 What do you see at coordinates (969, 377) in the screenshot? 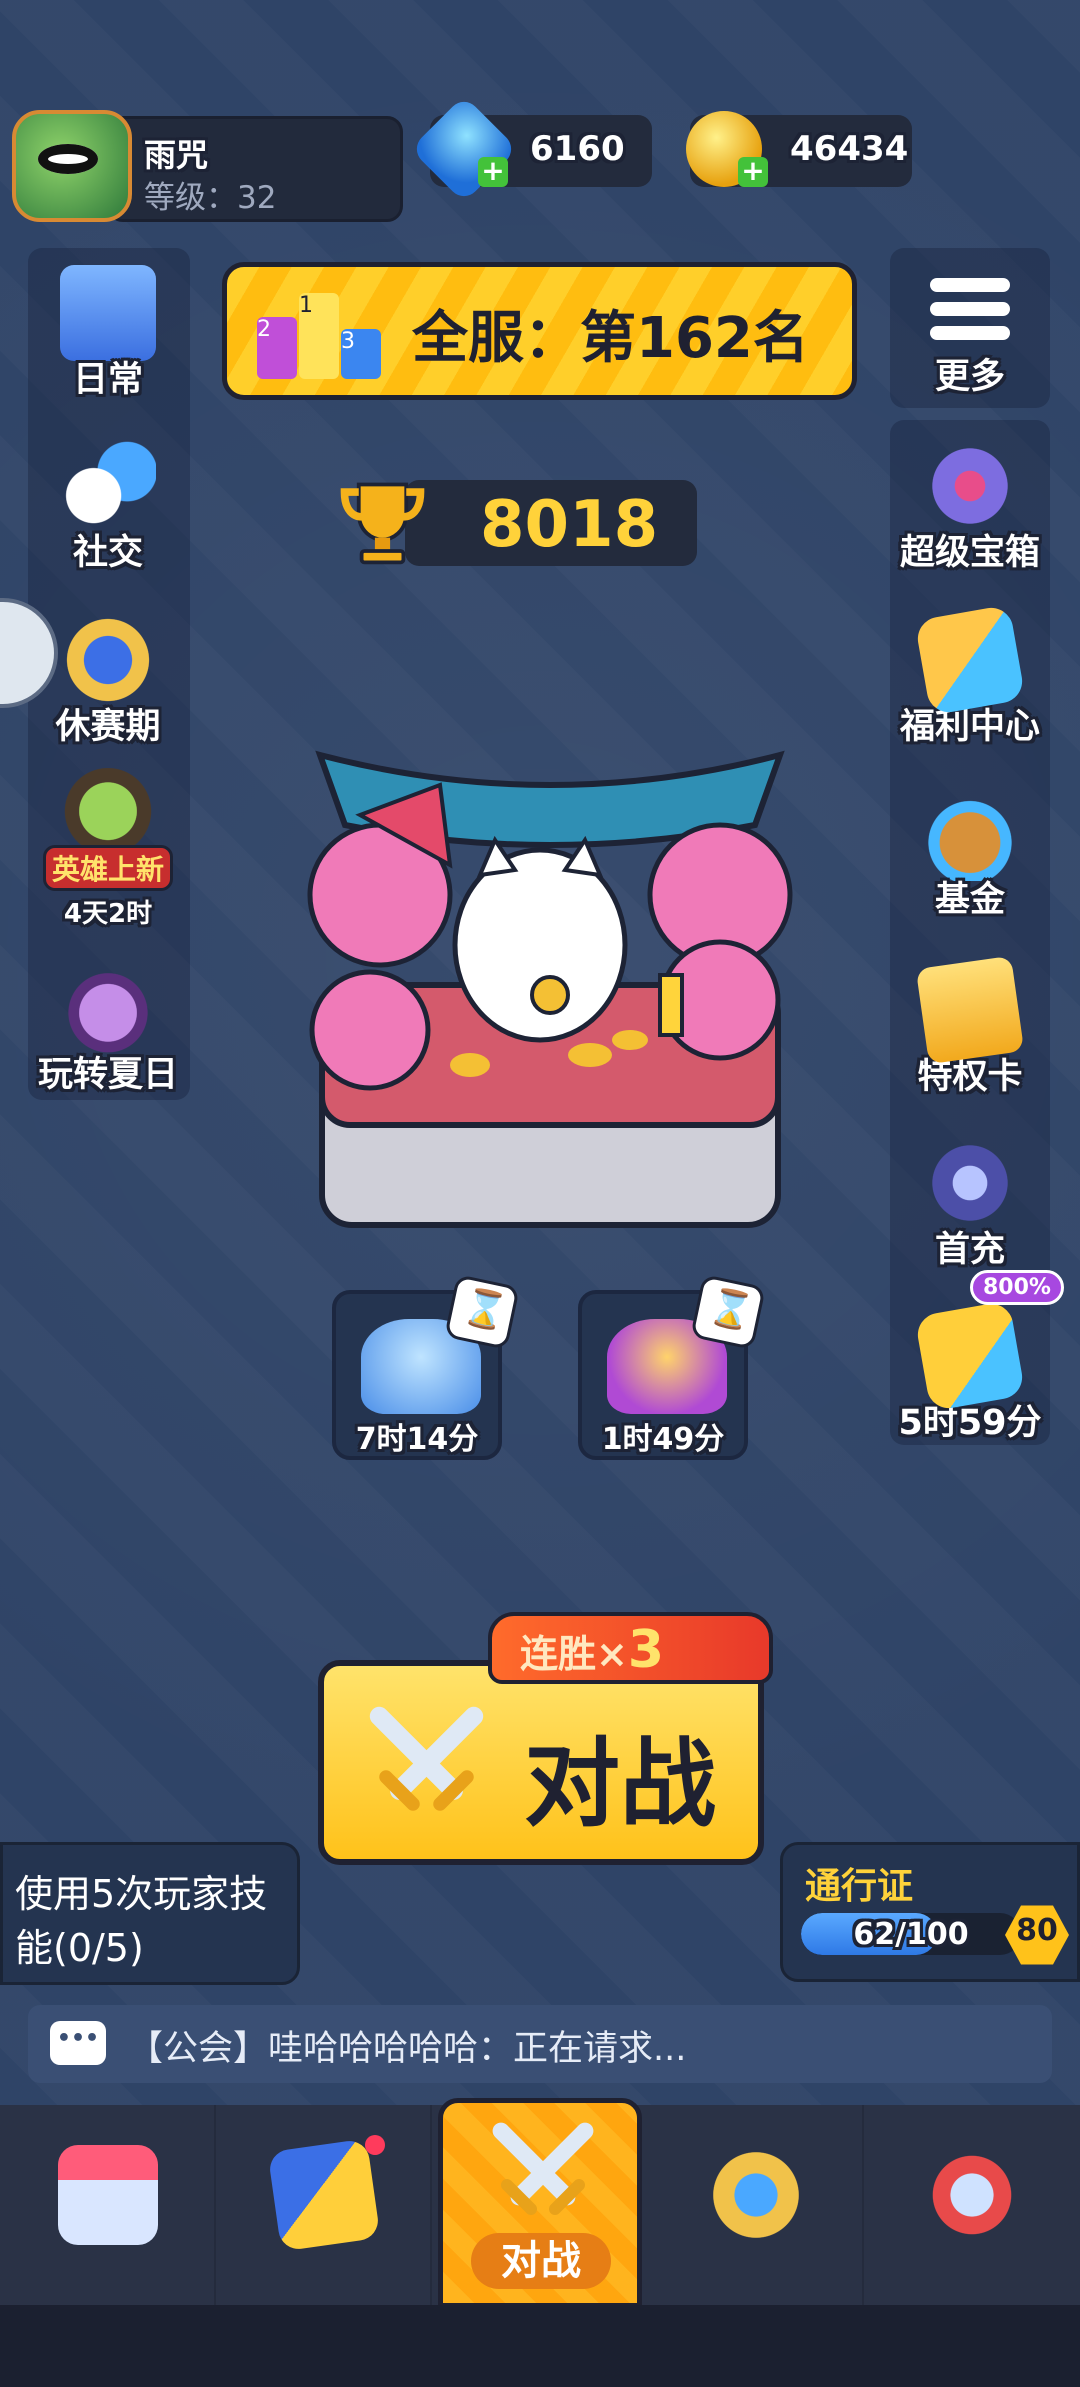
I see `more-label: 更多` at bounding box center [969, 377].